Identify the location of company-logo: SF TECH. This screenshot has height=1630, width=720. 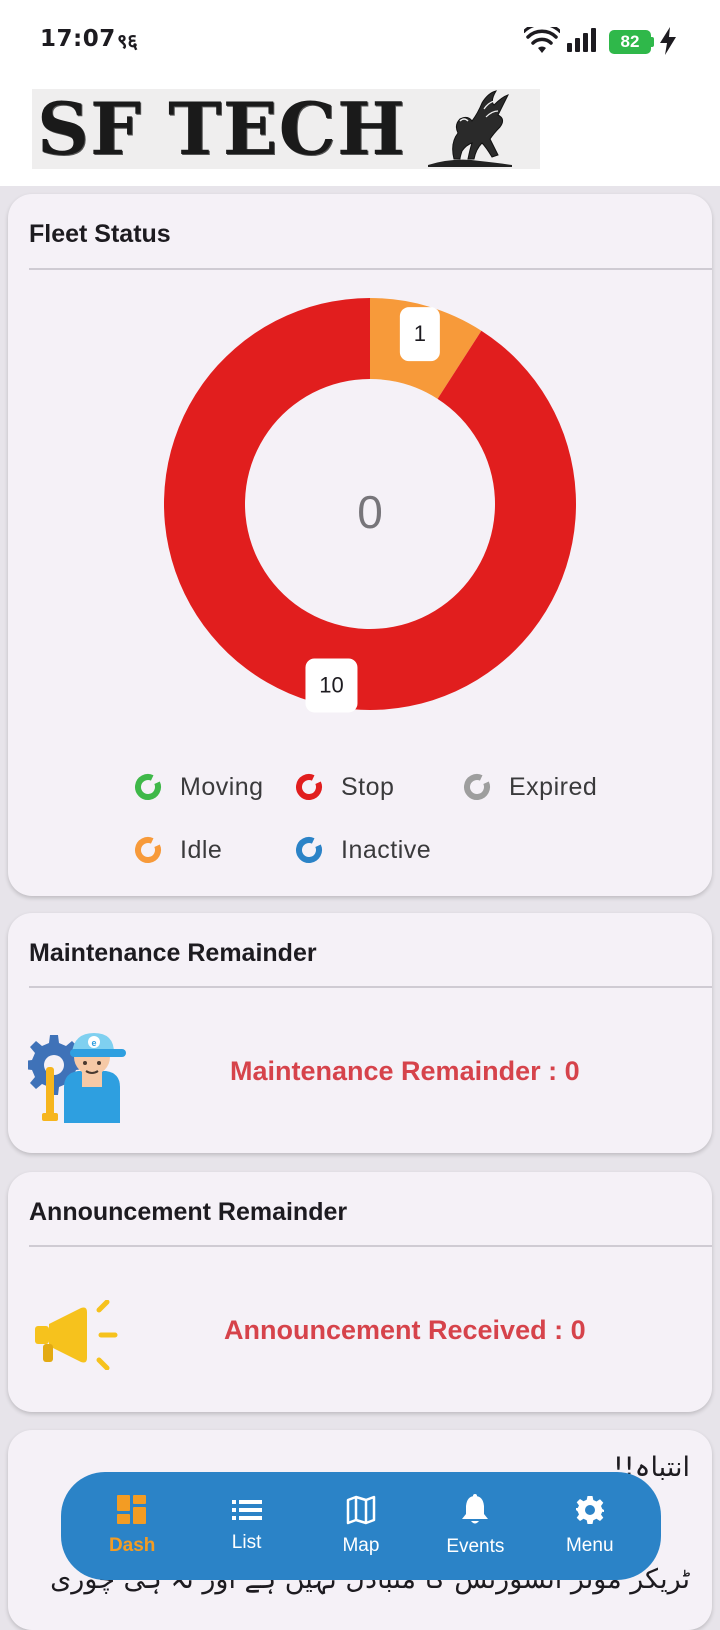
(286, 129).